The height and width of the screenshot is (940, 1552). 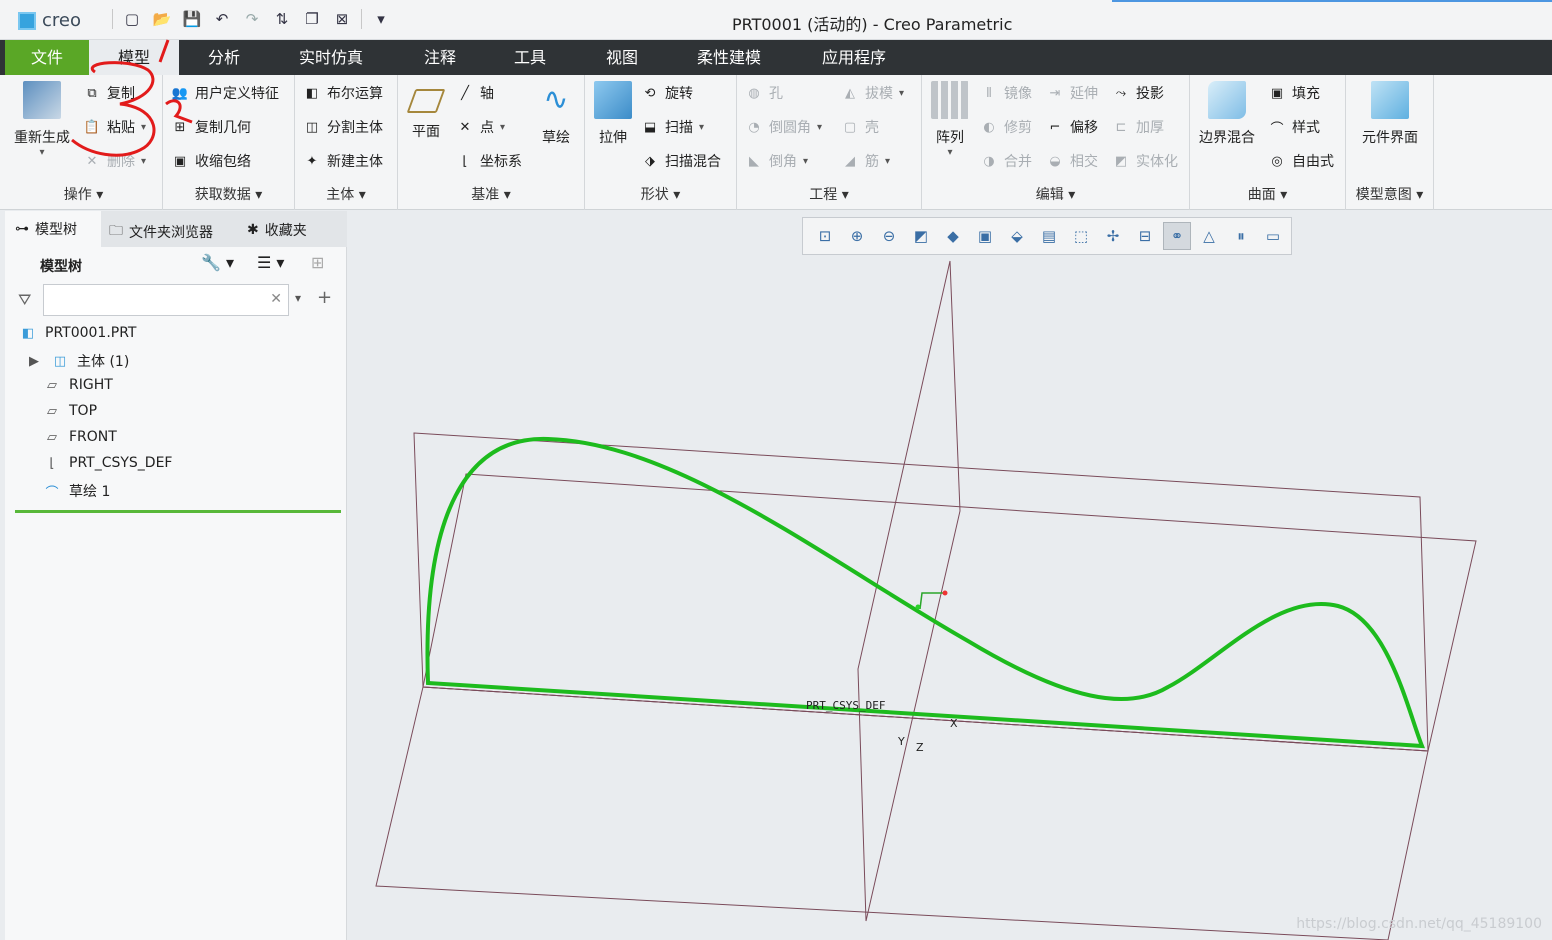 I want to click on tab-folder-browser: 🗀 文件夹浏览器, so click(x=161, y=232).